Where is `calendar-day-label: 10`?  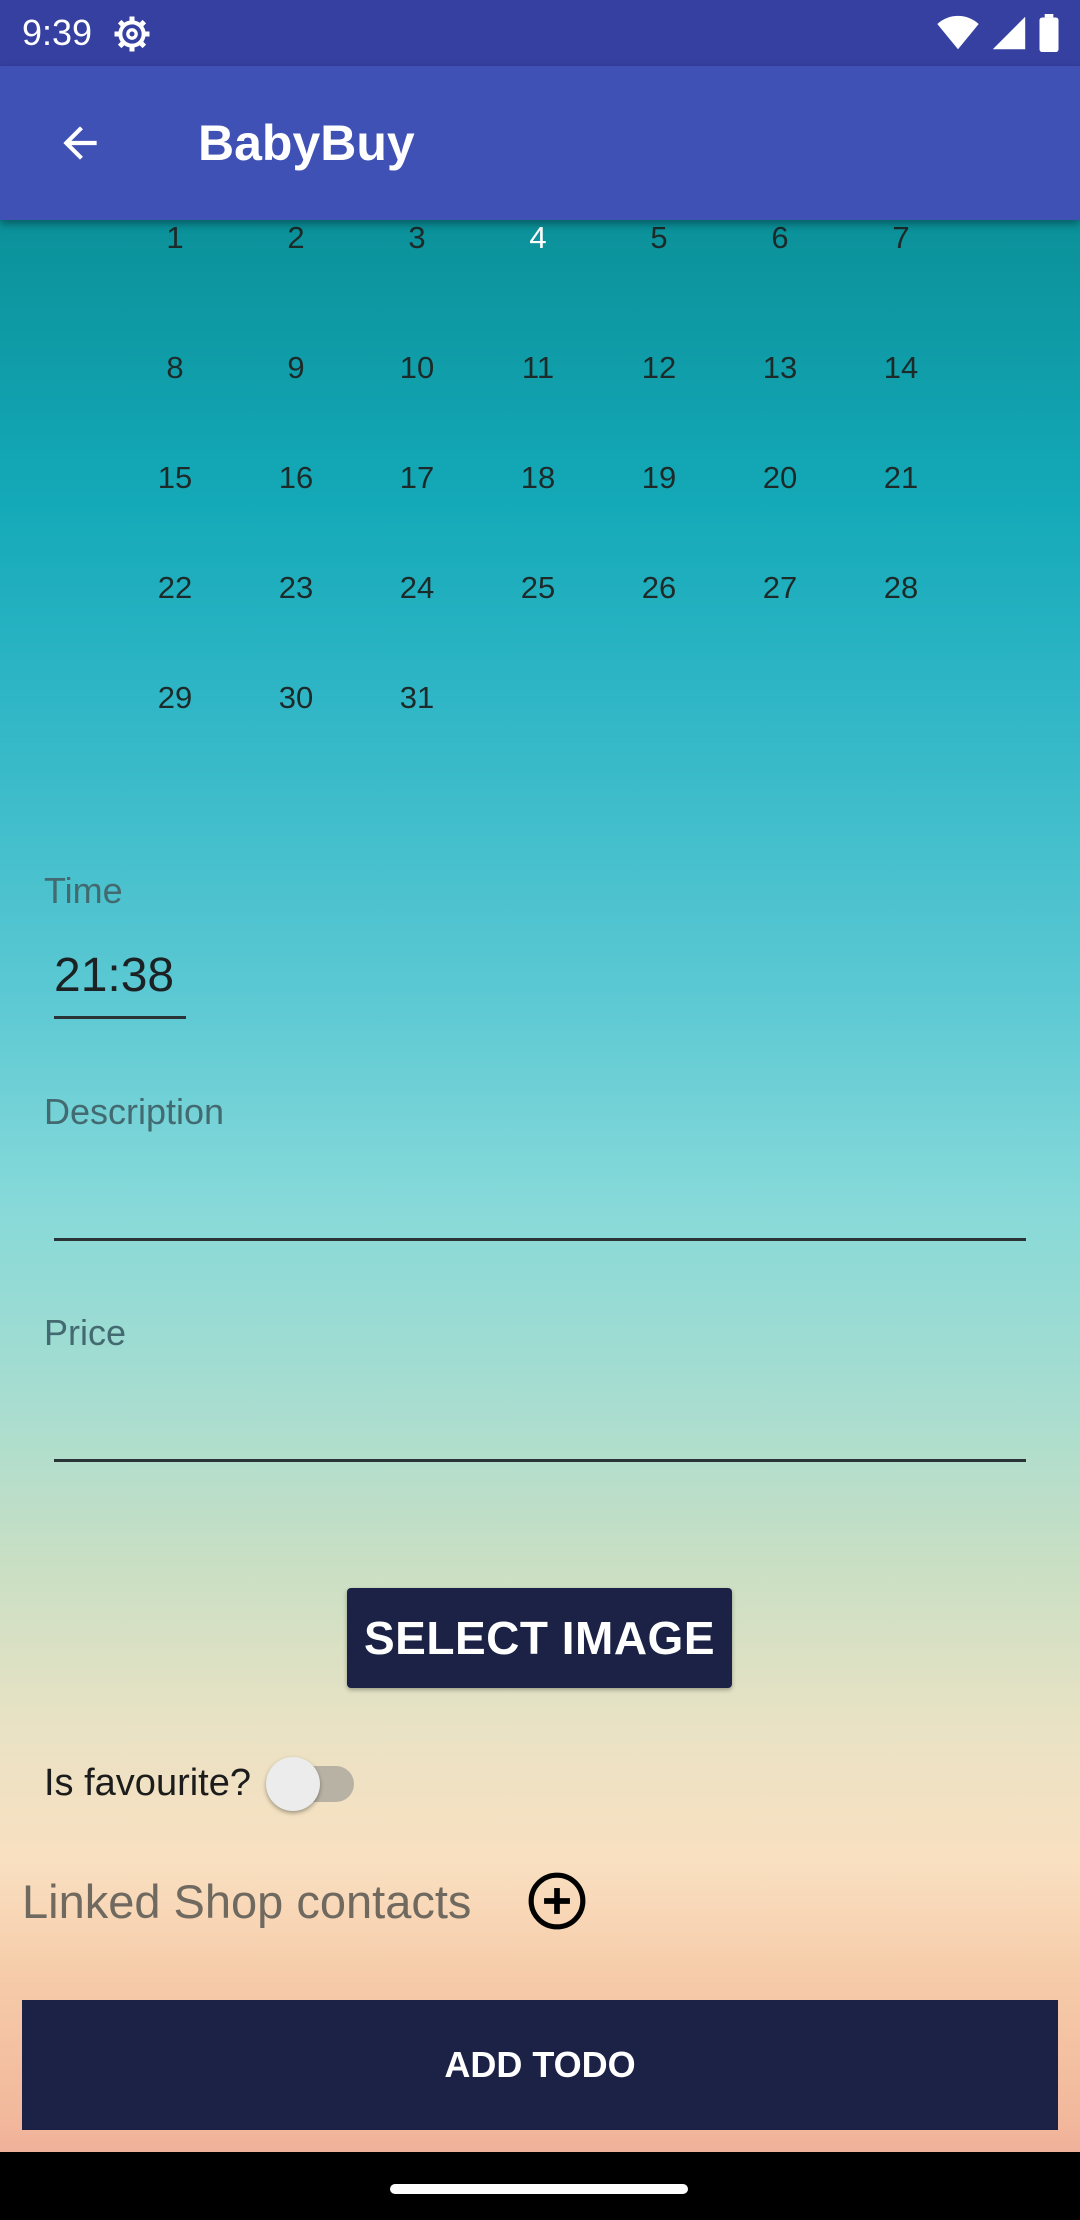
calendar-day-label: 10 is located at coordinates (417, 367).